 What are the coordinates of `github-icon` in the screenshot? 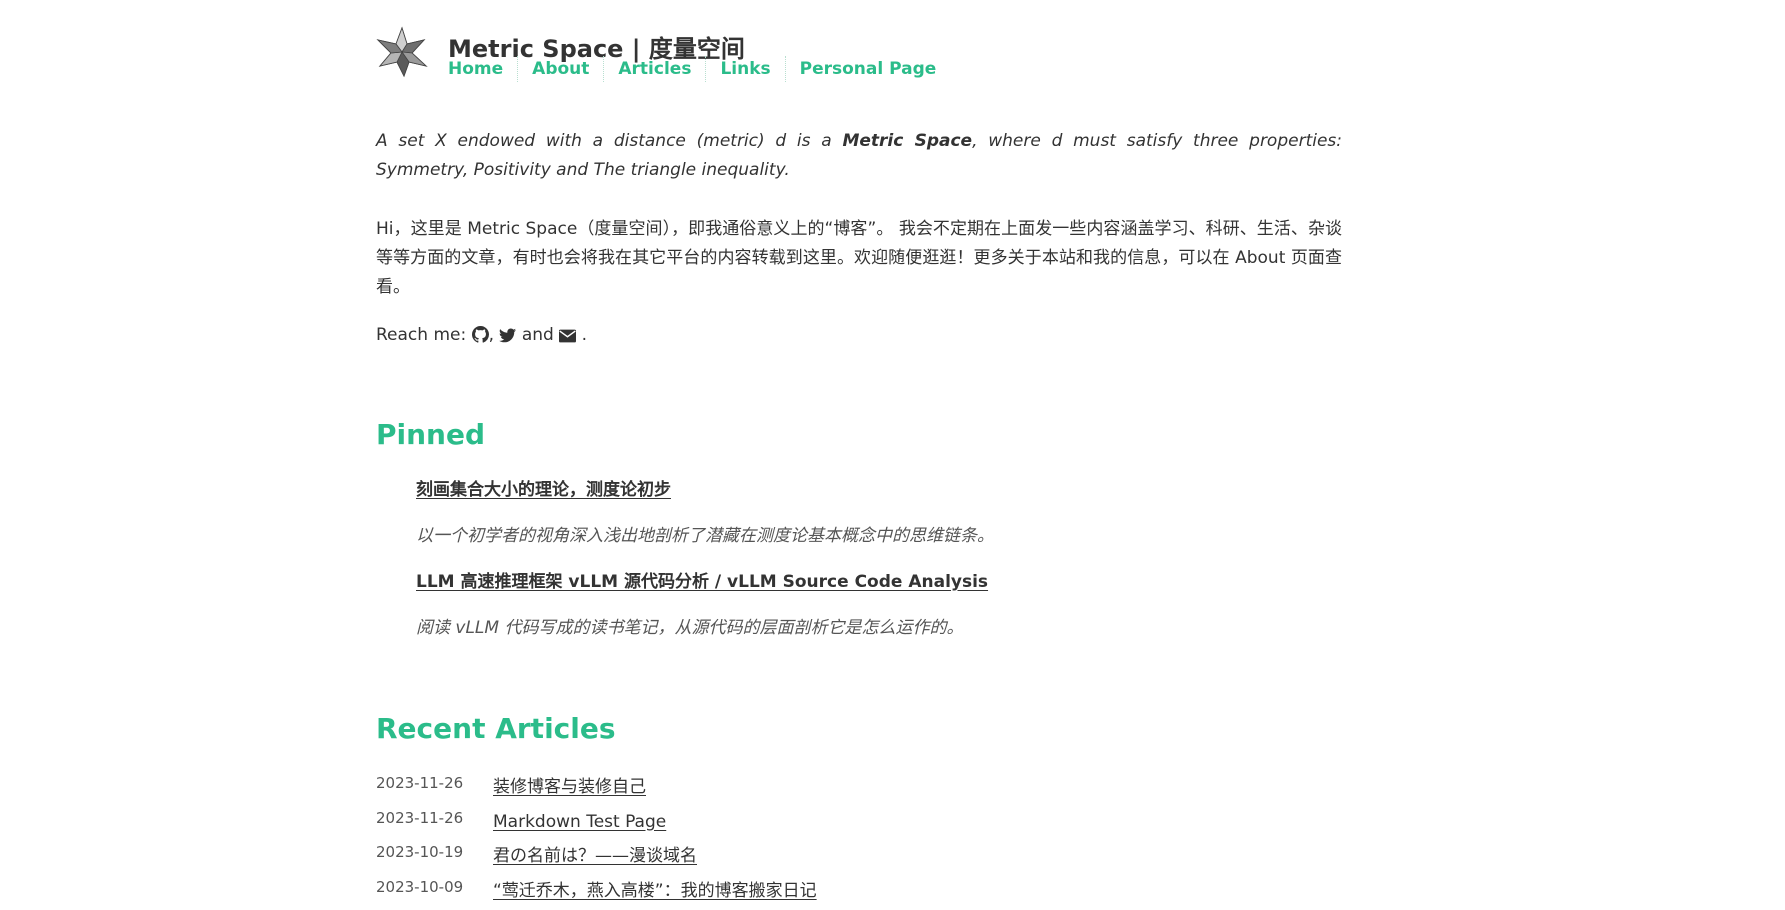 It's located at (480, 338).